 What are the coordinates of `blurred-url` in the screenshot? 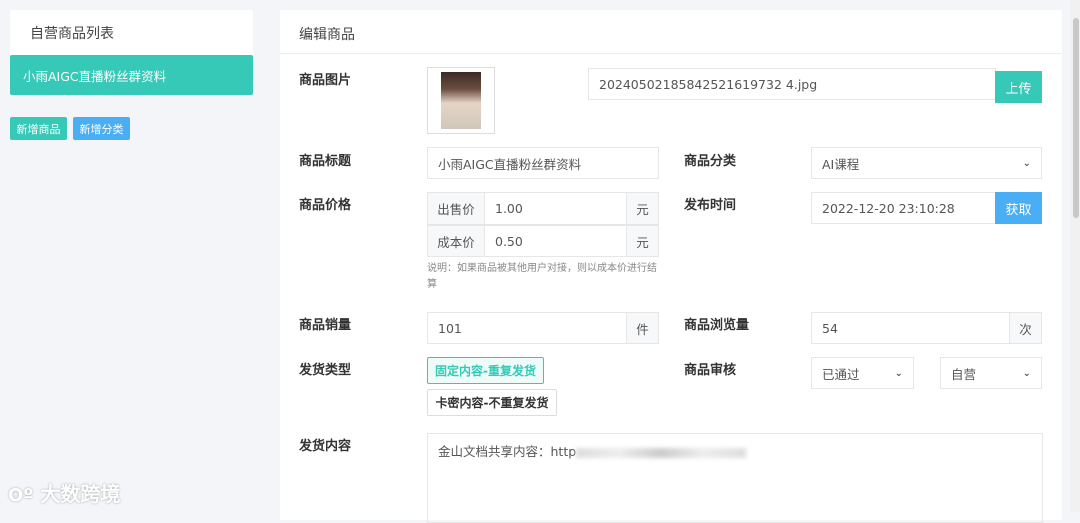 It's located at (661, 452).